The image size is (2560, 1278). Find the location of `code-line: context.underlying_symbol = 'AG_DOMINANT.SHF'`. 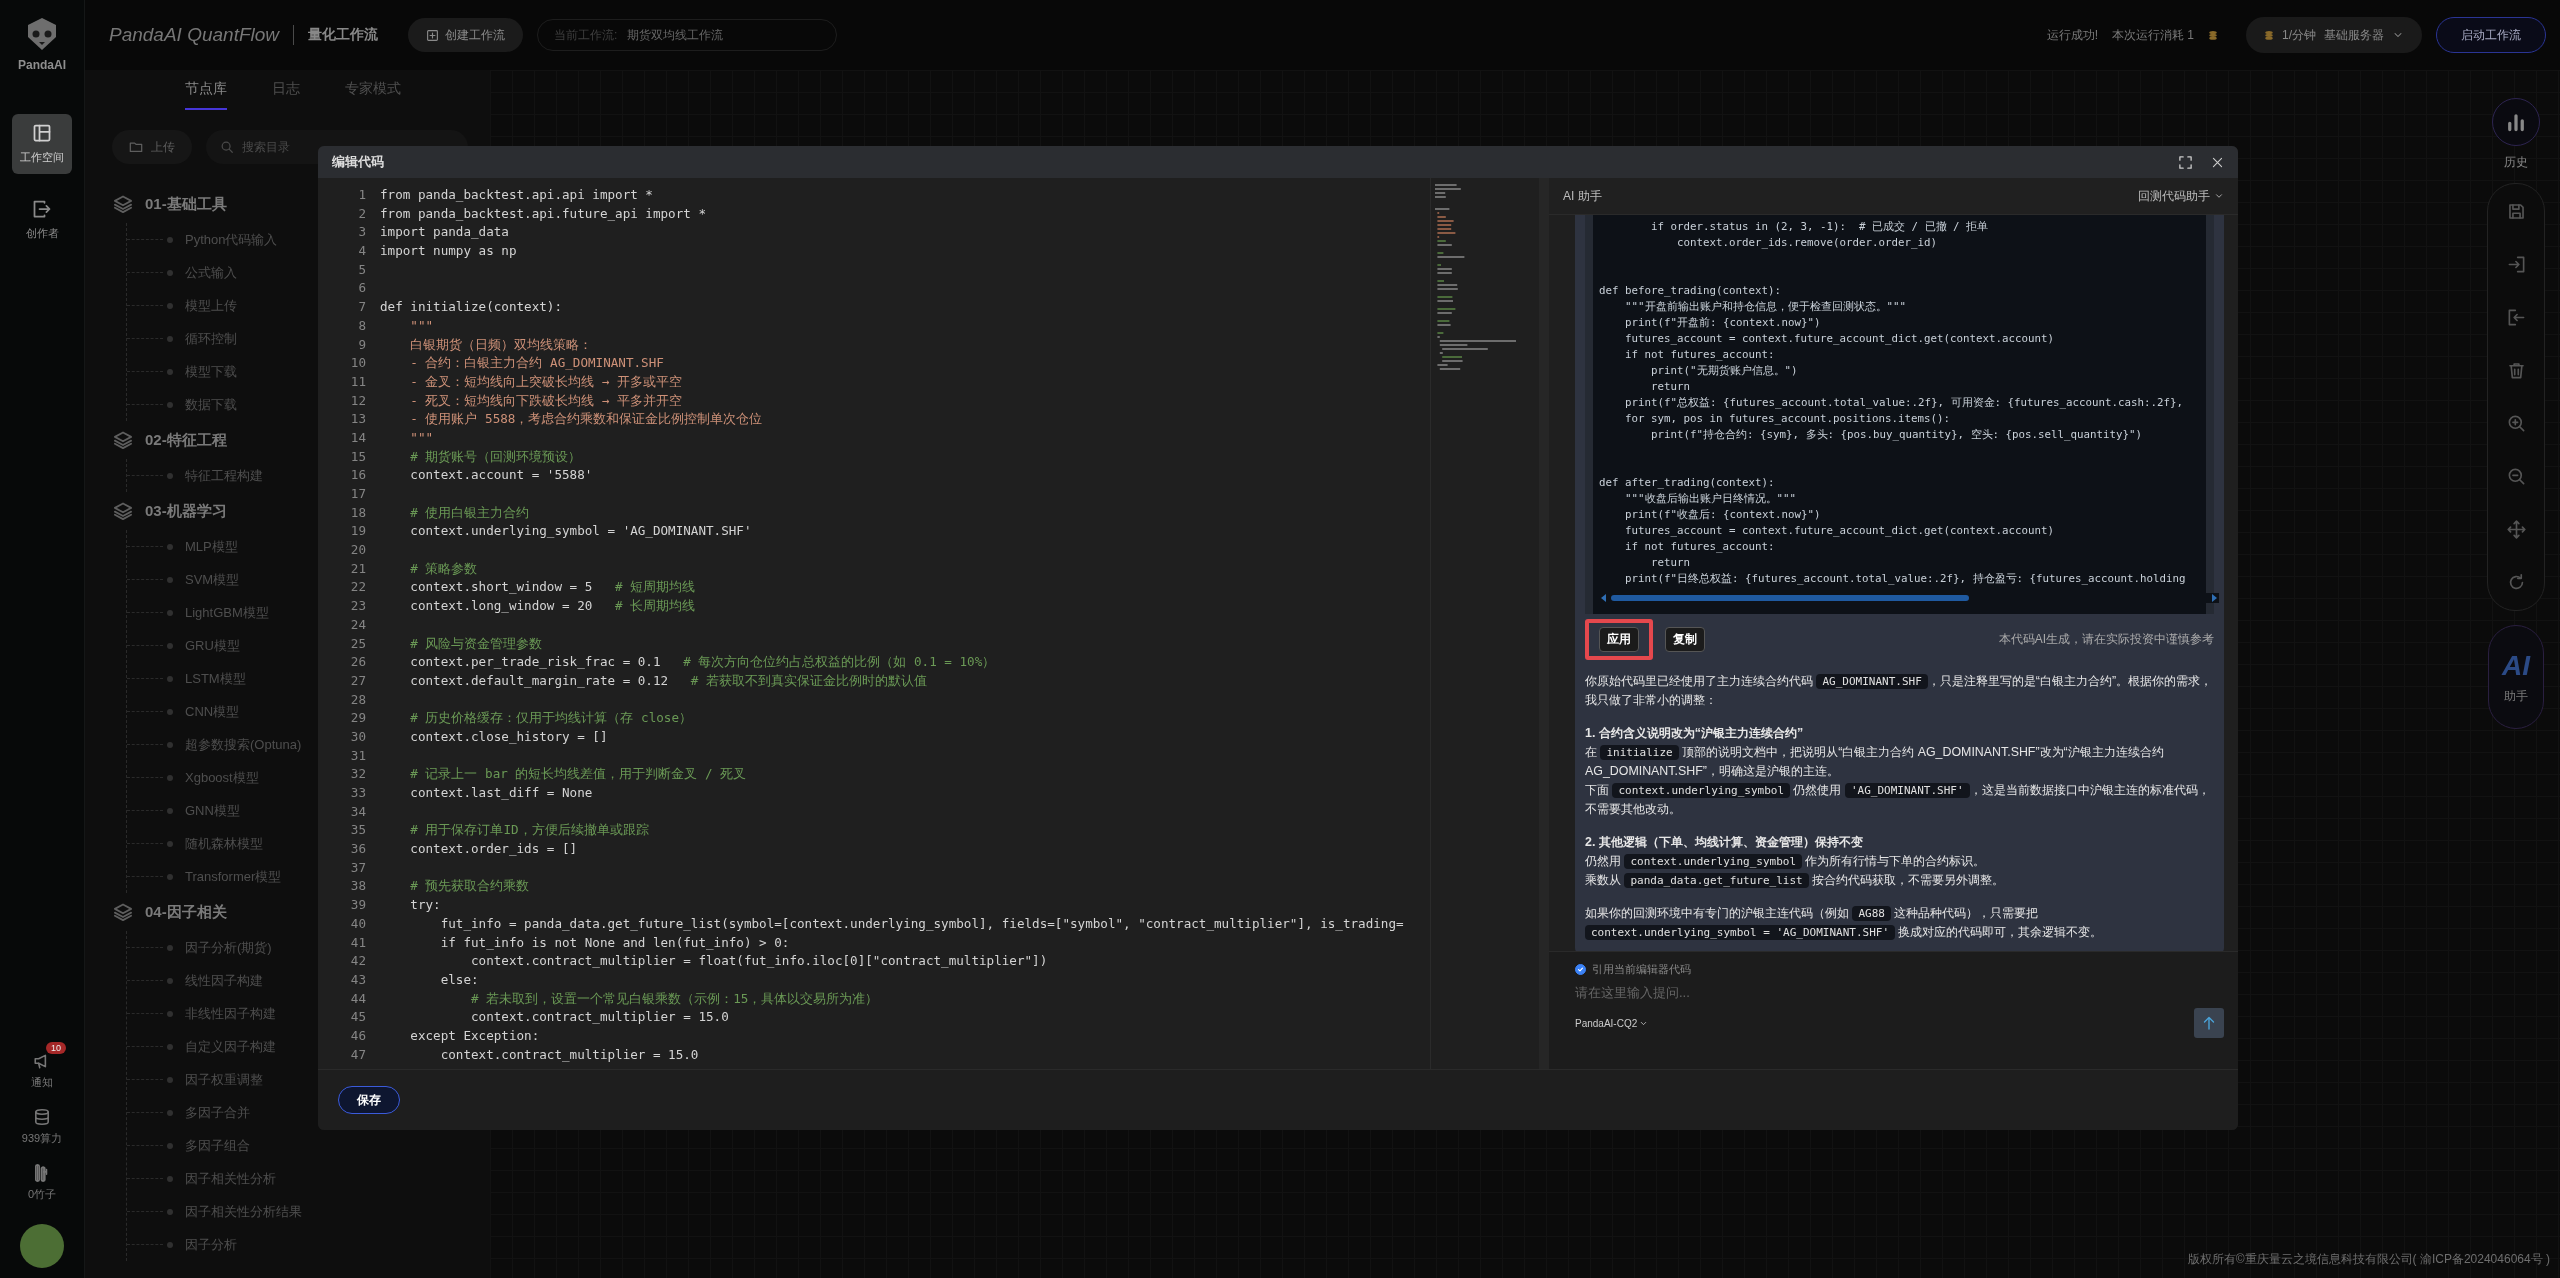

code-line: context.underlying_symbol = 'AG_DOMINANT.SHF' is located at coordinates (580, 531).